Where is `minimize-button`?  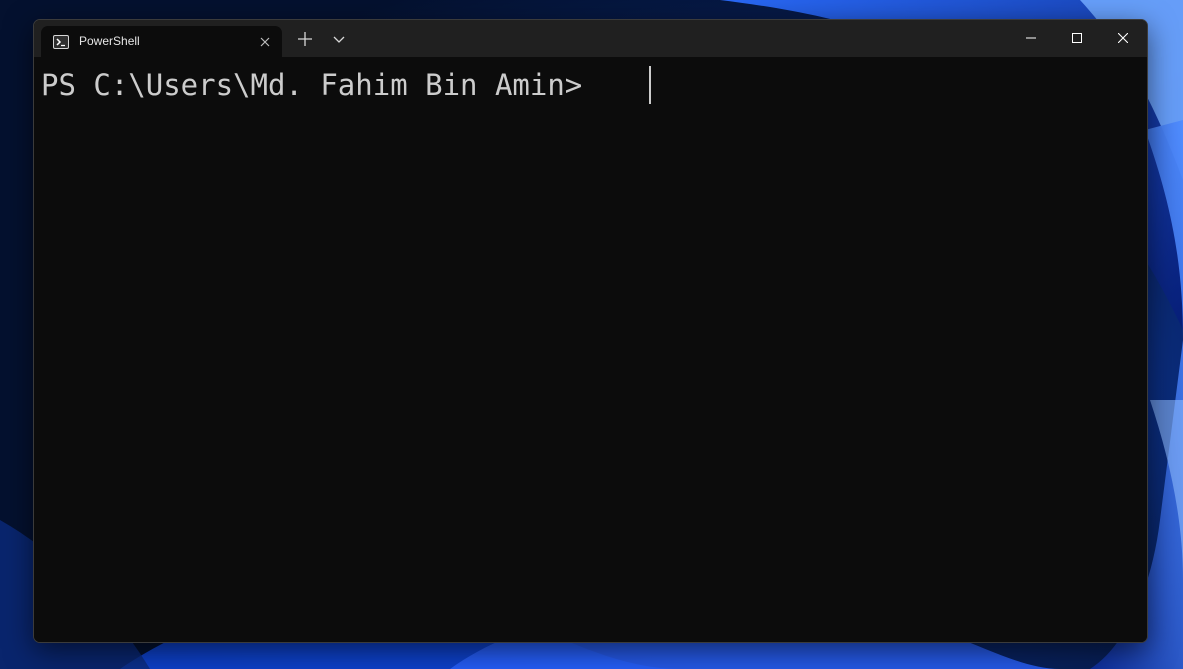
minimize-button is located at coordinates (1031, 38).